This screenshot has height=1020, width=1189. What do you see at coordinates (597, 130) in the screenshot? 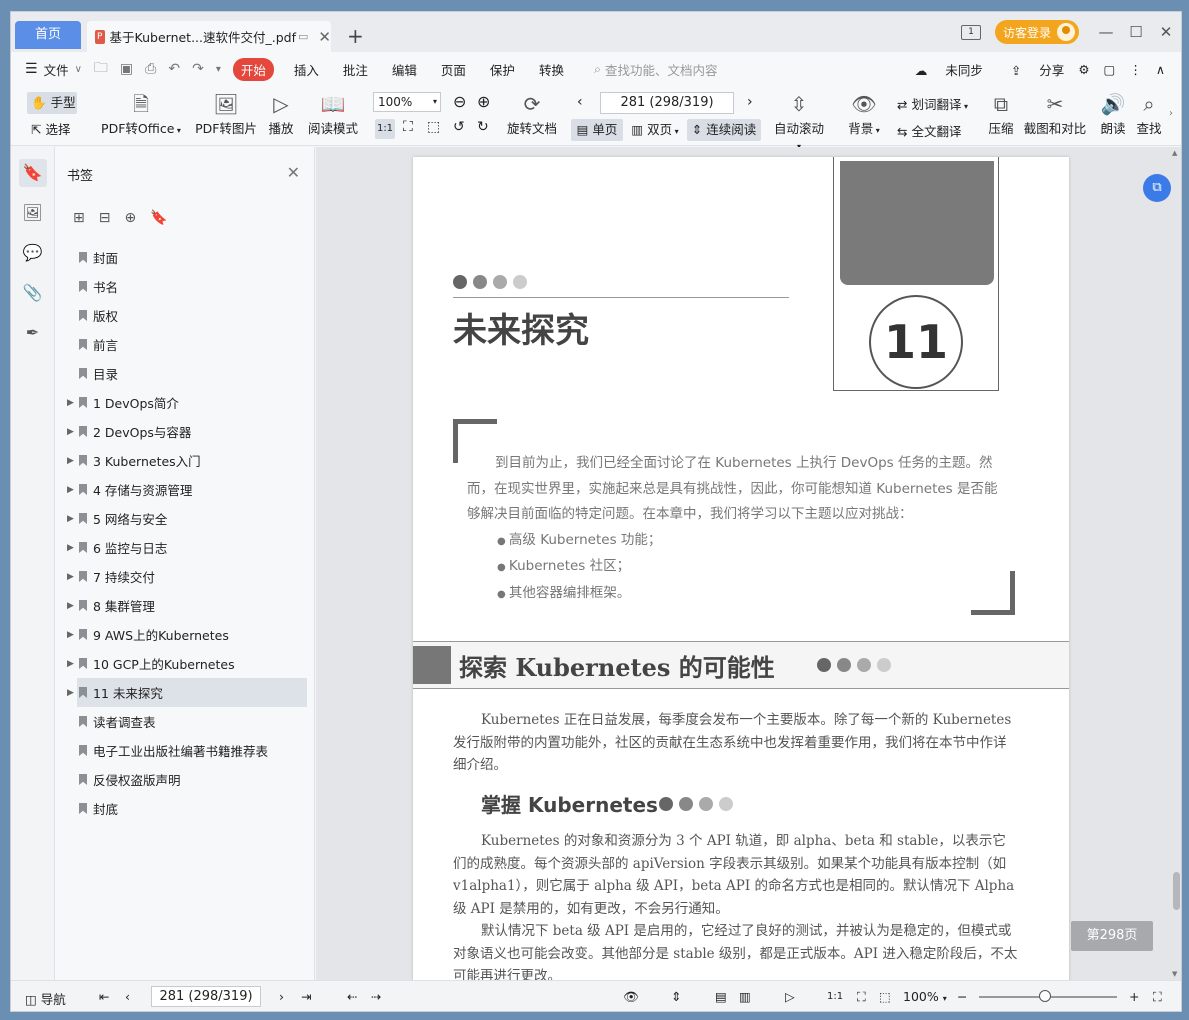
I see `single-page-button: ▤ 单页` at bounding box center [597, 130].